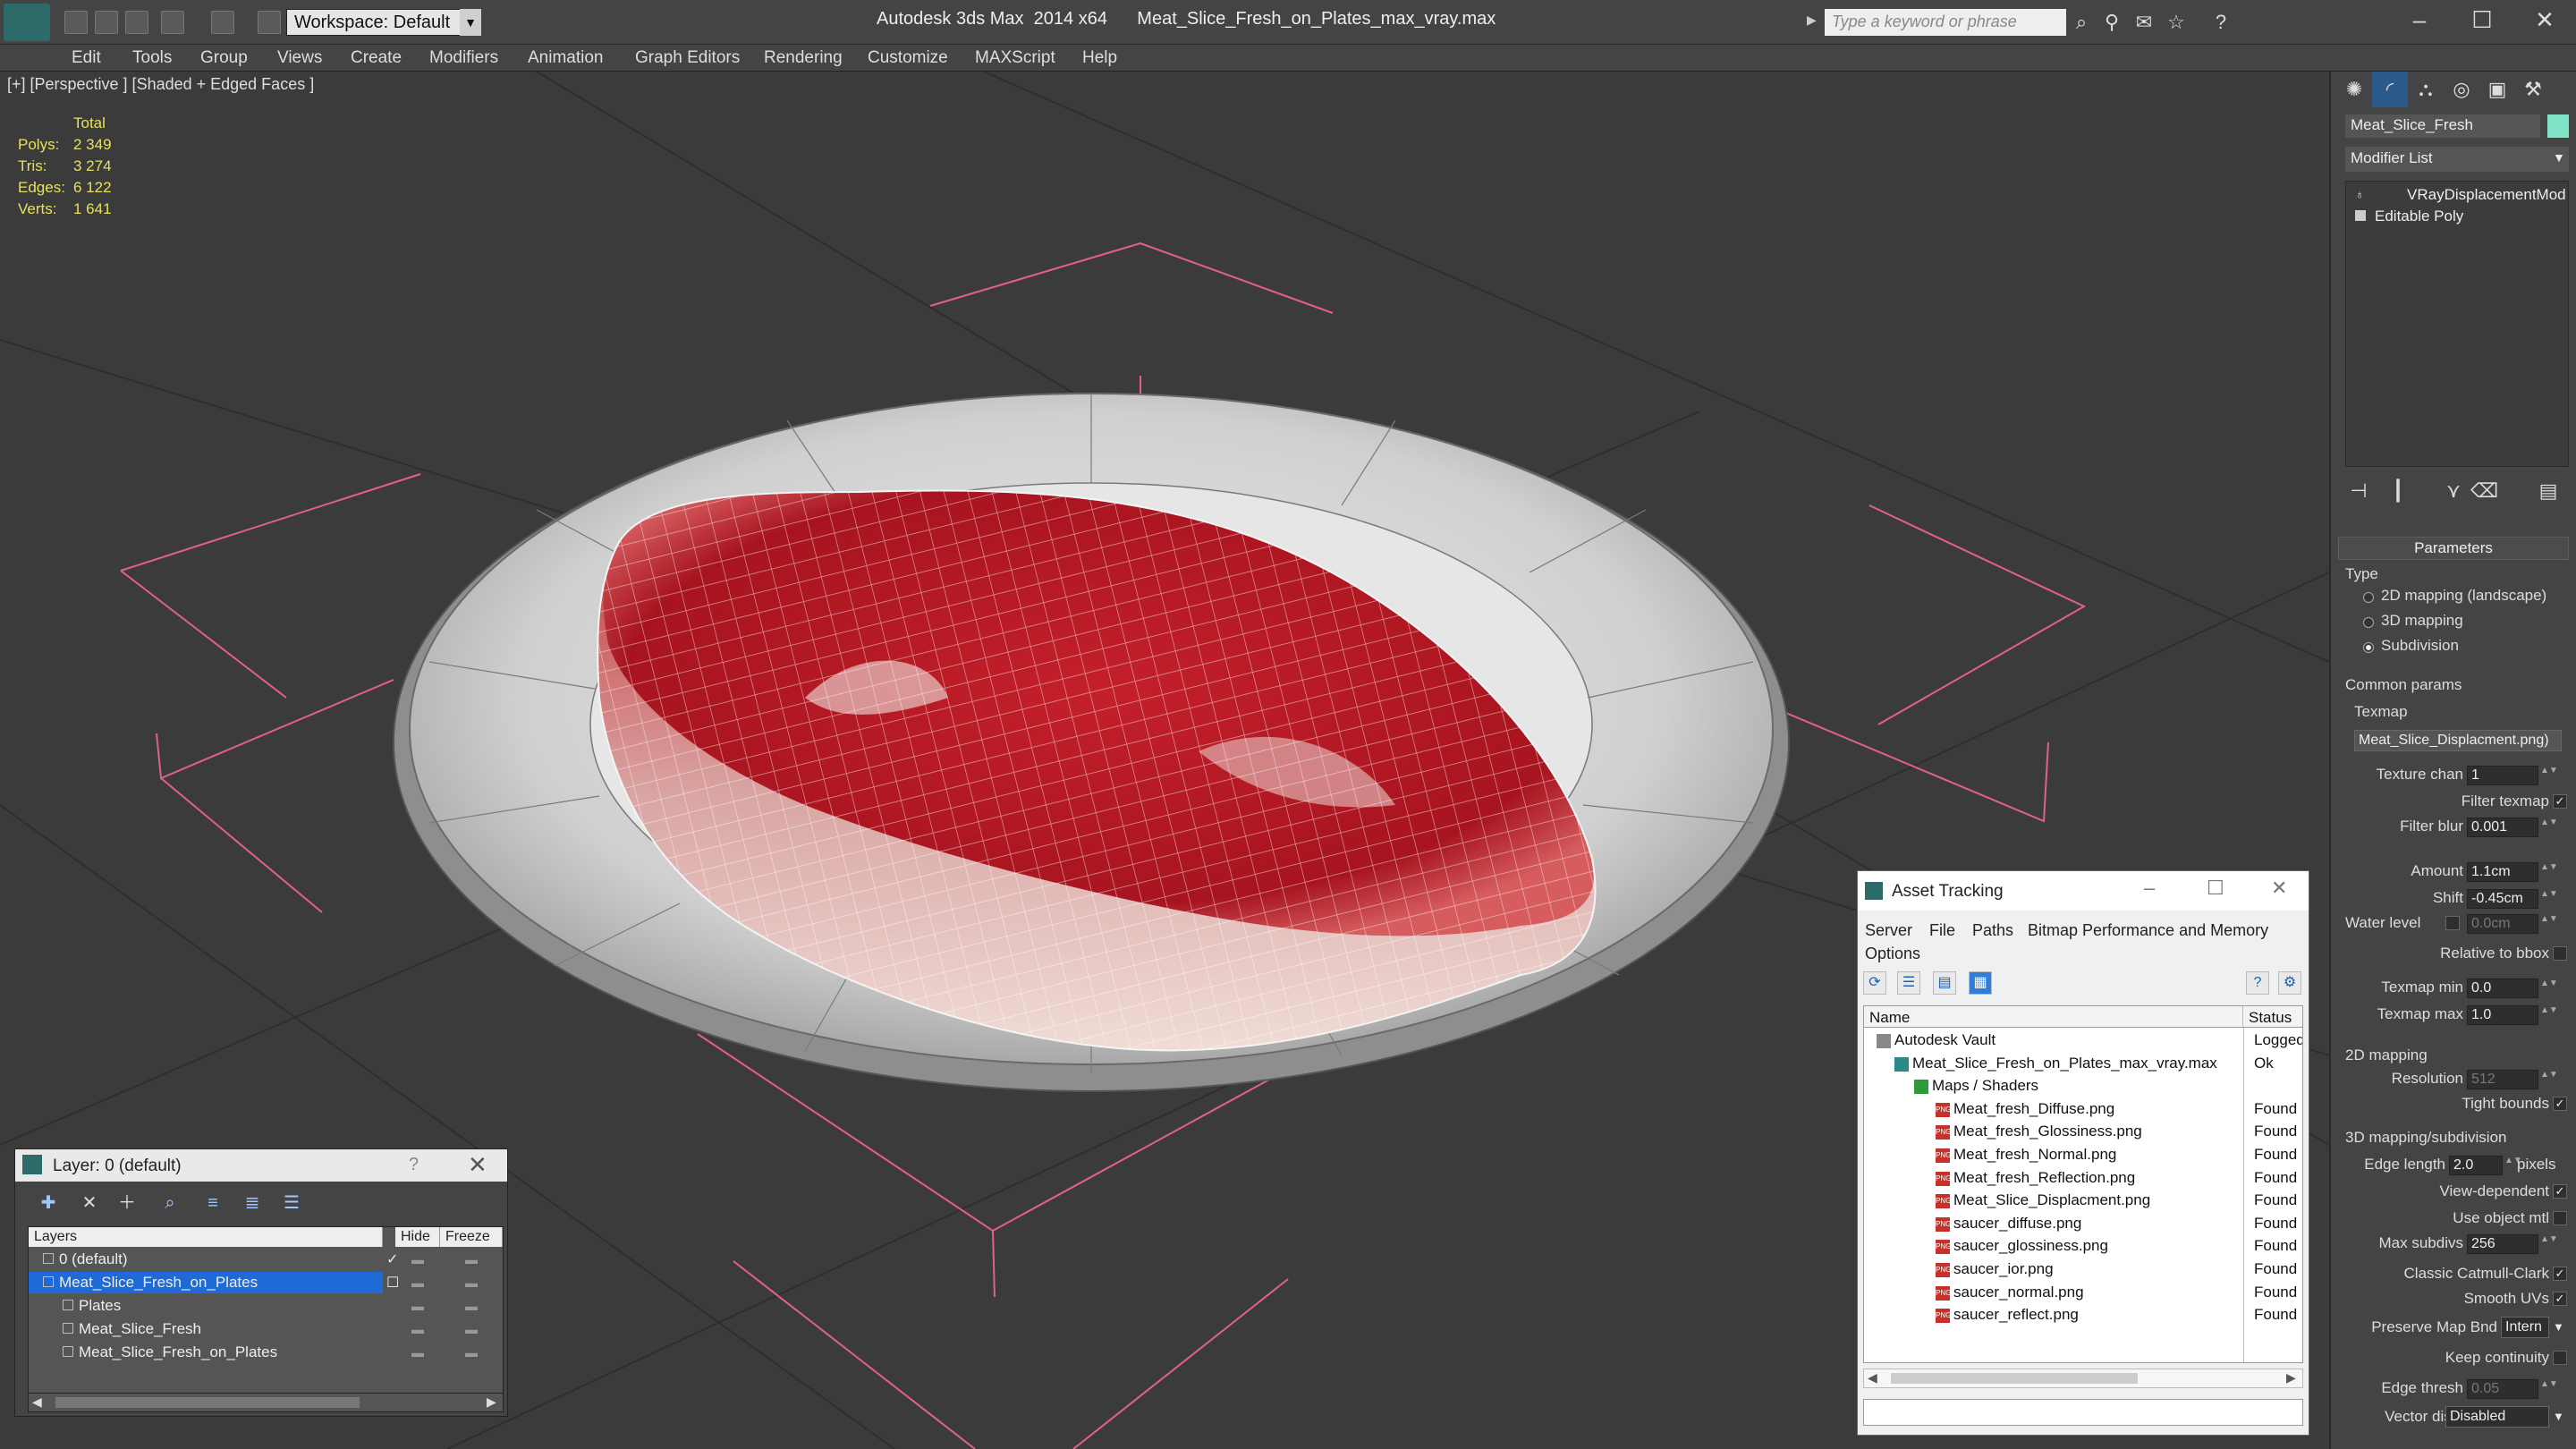 The width and height of the screenshot is (2576, 1449). What do you see at coordinates (266, 1329) in the screenshot?
I see `layer-row: Meat_Slice_Fresh ▬ ▬` at bounding box center [266, 1329].